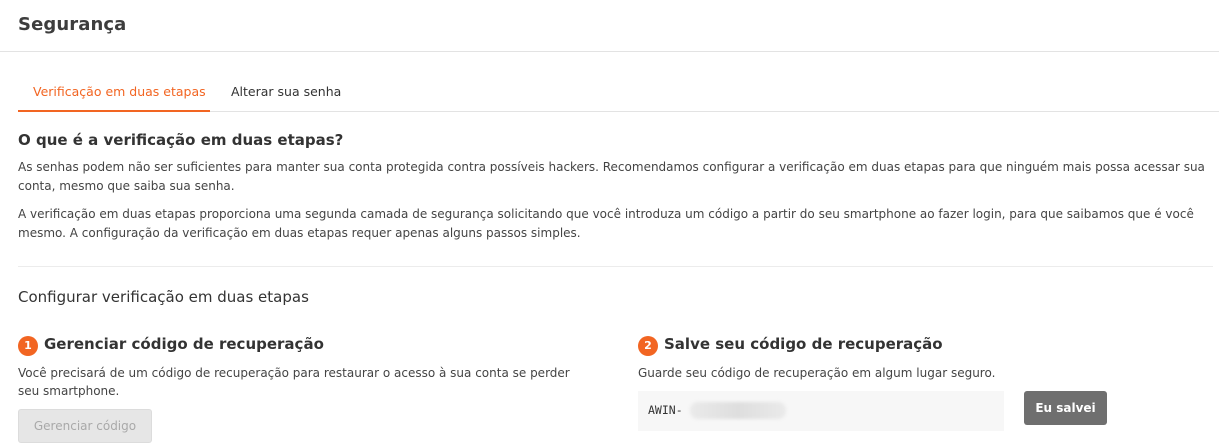  I want to click on intro-heading: O que é a verificação em duas etapas?, so click(181, 140).